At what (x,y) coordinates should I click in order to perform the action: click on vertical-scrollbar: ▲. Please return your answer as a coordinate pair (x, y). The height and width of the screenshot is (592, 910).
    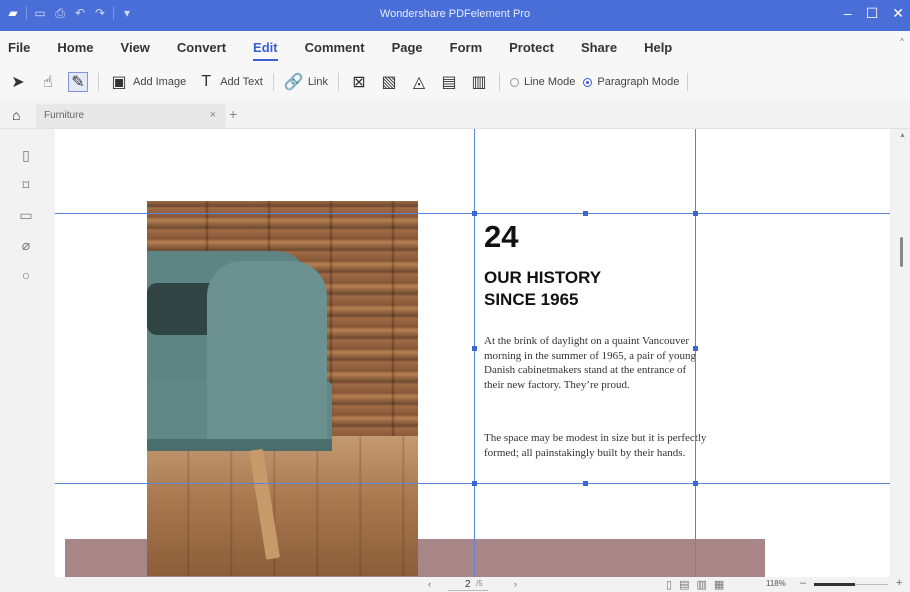
    Looking at the image, I should click on (900, 353).